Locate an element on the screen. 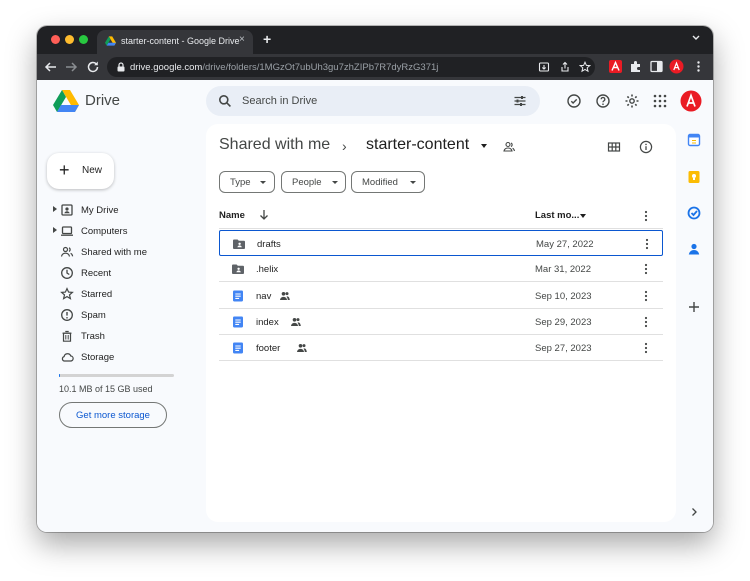 The height and width of the screenshot is (581, 750). header-divider is located at coordinates (441, 228).